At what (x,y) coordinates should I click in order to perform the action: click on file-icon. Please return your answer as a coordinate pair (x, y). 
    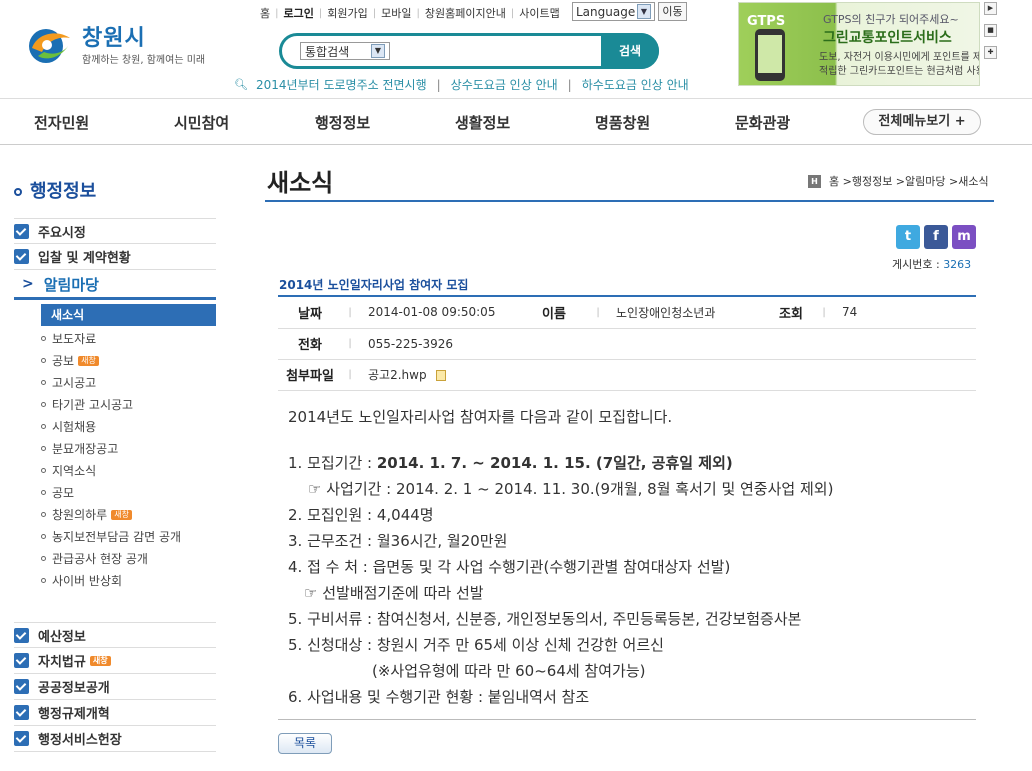
    Looking at the image, I should click on (441, 375).